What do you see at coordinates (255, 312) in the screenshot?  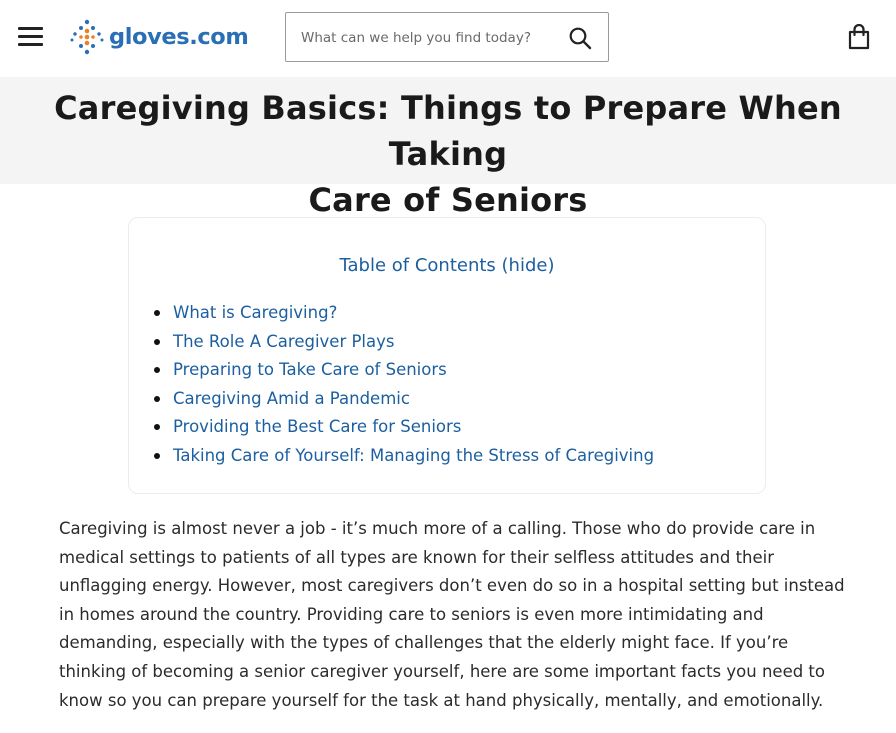 I see `toc-link-what-is-caregiving: What is Caregiving?` at bounding box center [255, 312].